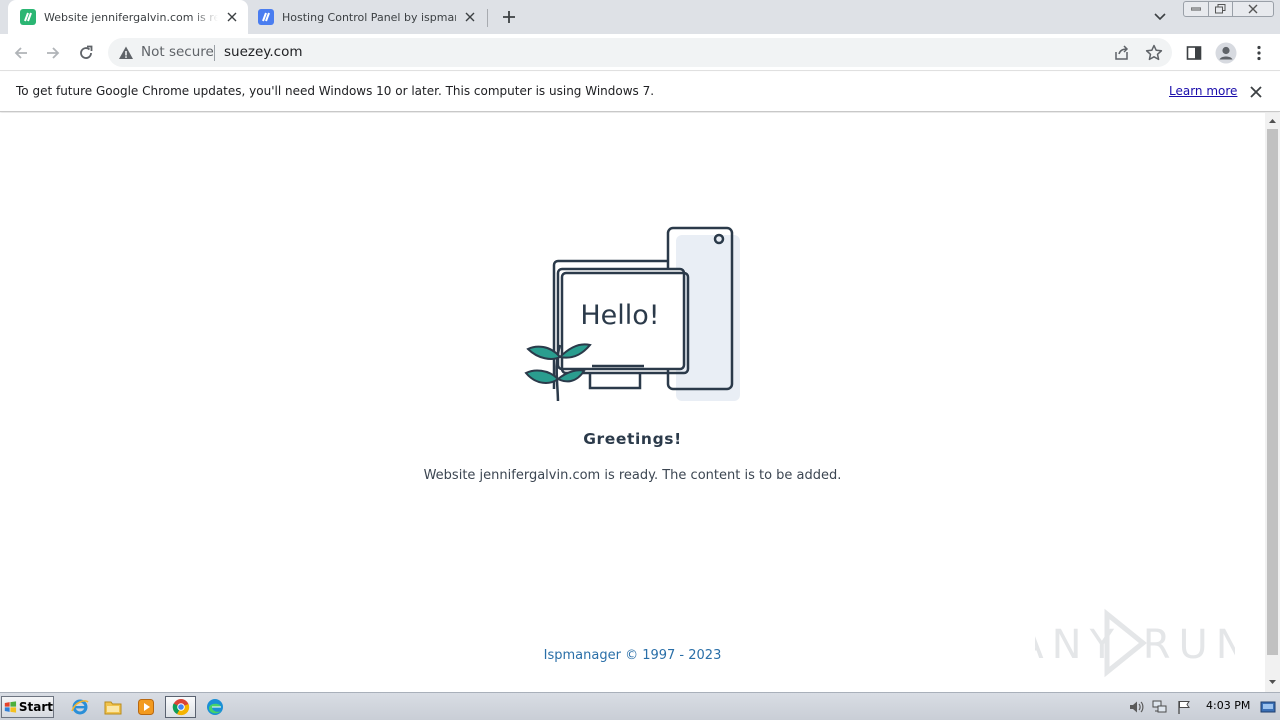  I want to click on file-explorer-icon, so click(113, 707).